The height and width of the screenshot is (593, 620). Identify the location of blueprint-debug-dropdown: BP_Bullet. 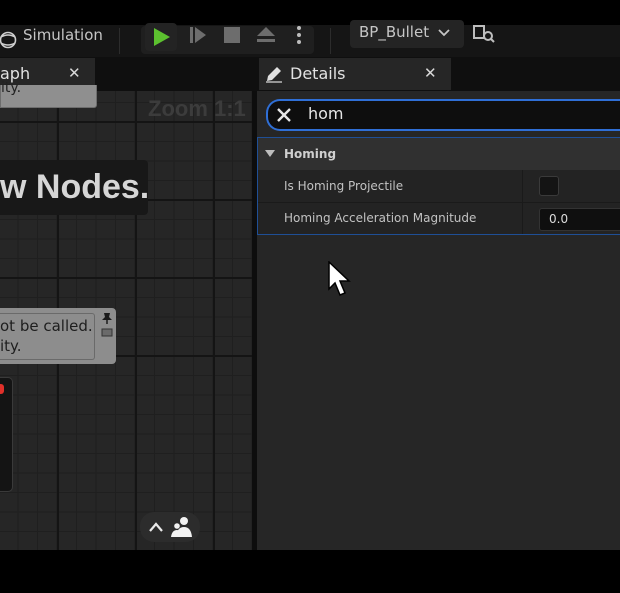
(407, 34).